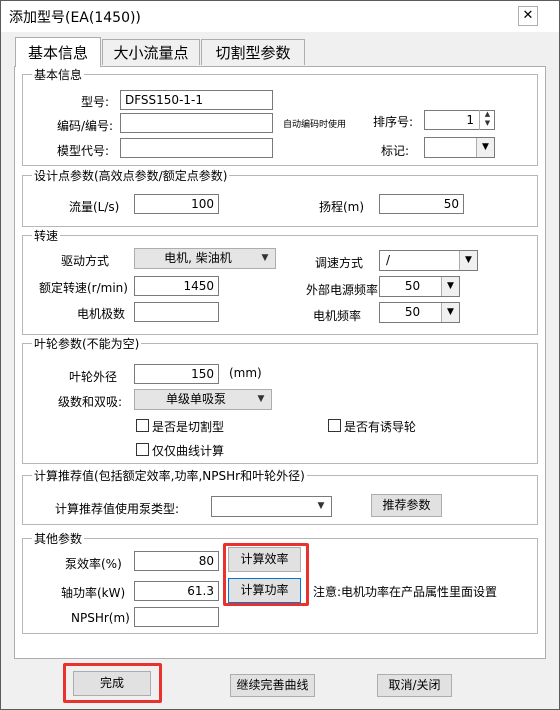  What do you see at coordinates (395, 151) in the screenshot?
I see `mark-label: 标记:` at bounding box center [395, 151].